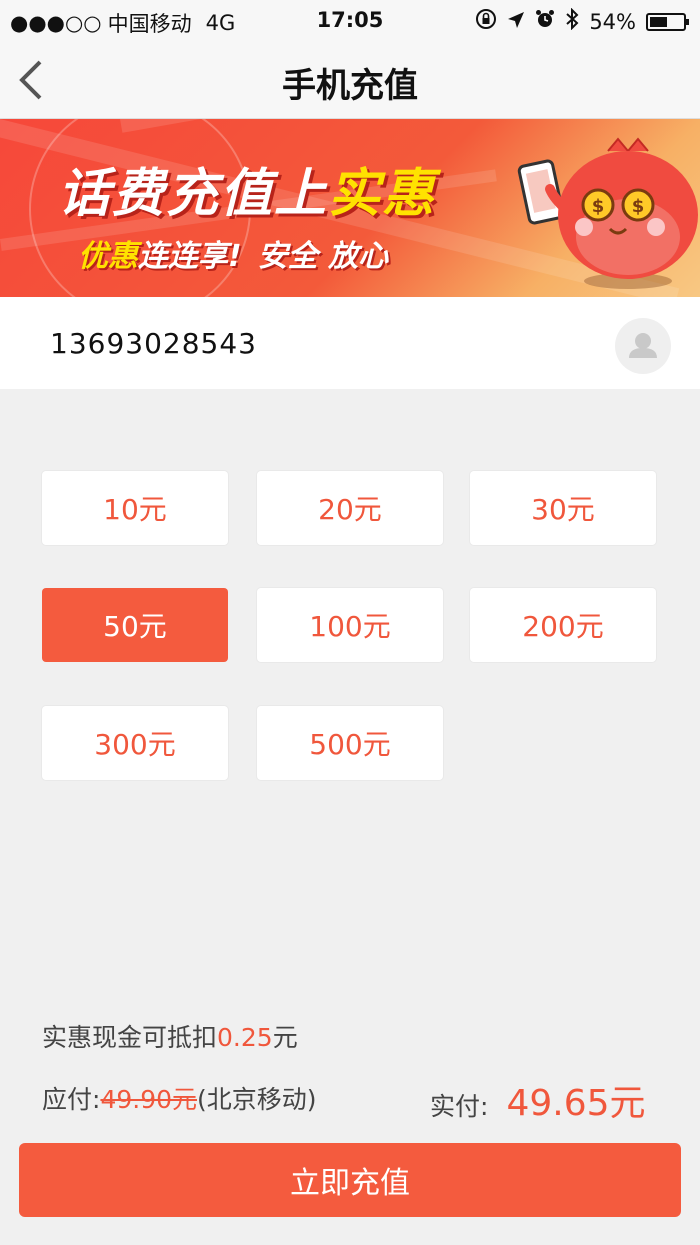 The image size is (700, 1245). Describe the element at coordinates (190, 256) in the screenshot. I see `banner-subline-main: 连连享!` at that location.